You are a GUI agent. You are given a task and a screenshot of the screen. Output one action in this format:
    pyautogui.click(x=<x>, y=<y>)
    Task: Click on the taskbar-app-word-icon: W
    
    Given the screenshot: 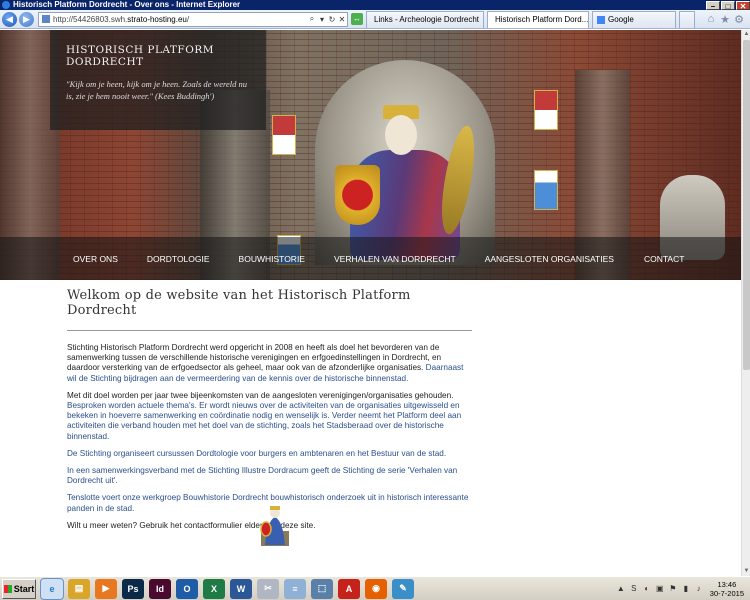 What is the action you would take?
    pyautogui.click(x=241, y=588)
    